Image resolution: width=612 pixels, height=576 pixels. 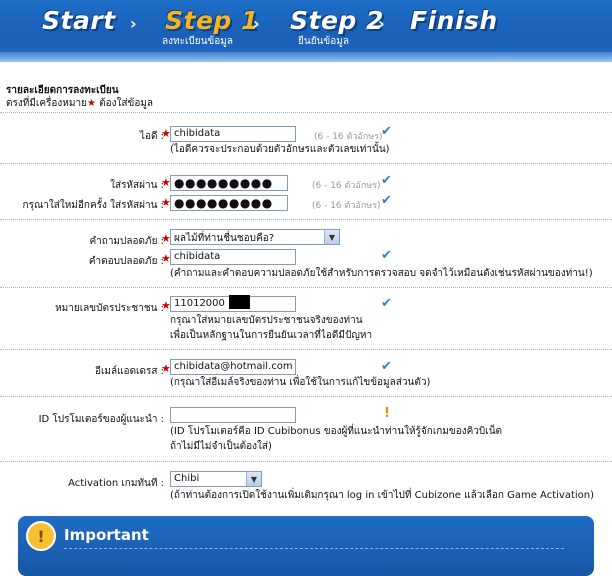 What do you see at coordinates (197, 41) in the screenshot?
I see `step-1-caption: ลงทะเบียนข้อมูล` at bounding box center [197, 41].